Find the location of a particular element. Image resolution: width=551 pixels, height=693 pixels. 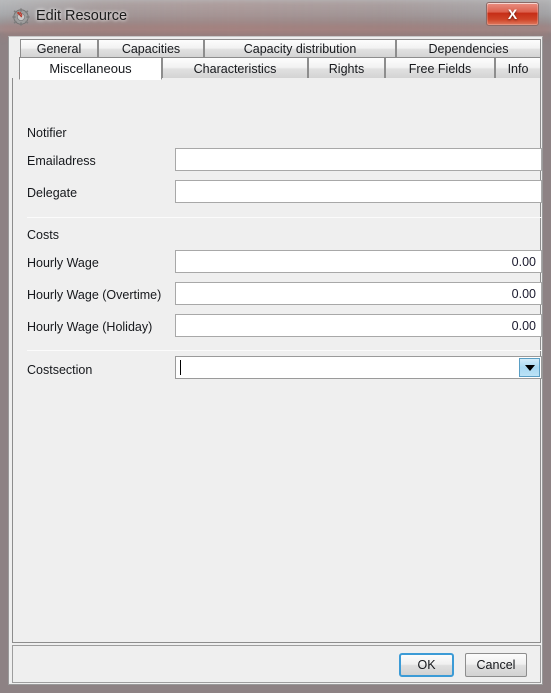

close-icon: X is located at coordinates (512, 14).